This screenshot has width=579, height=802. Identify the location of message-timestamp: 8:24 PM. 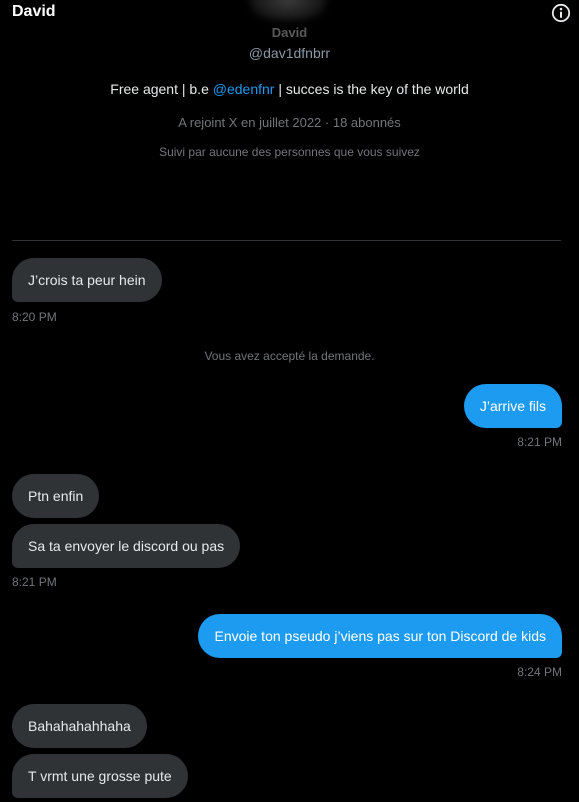
(539, 672).